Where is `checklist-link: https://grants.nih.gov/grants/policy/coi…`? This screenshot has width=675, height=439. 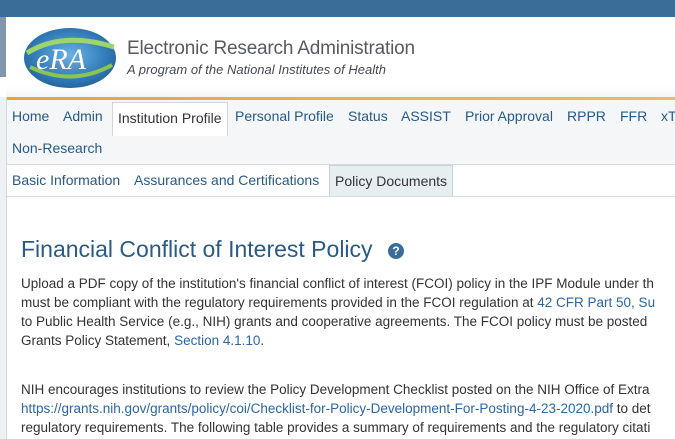
checklist-link: https://grants.nih.gov/grants/policy/coi… is located at coordinates (317, 408).